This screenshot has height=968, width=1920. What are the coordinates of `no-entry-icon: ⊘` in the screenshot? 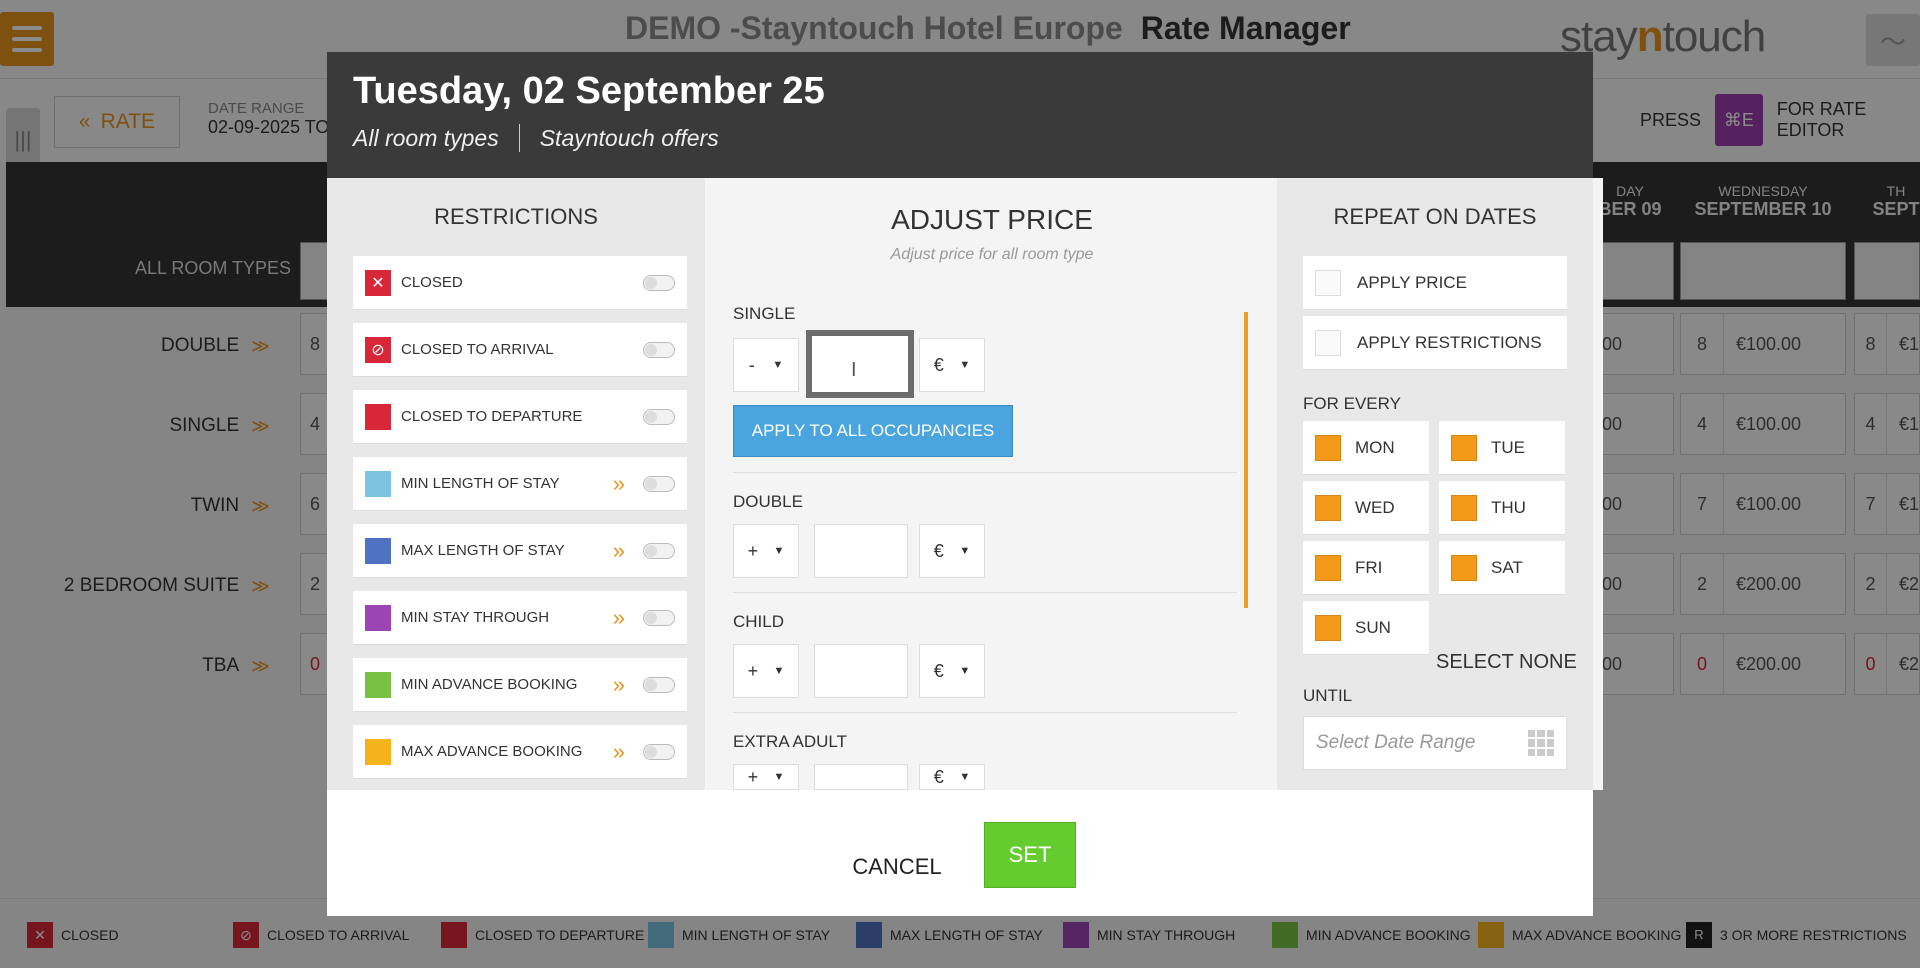 It's located at (378, 349).